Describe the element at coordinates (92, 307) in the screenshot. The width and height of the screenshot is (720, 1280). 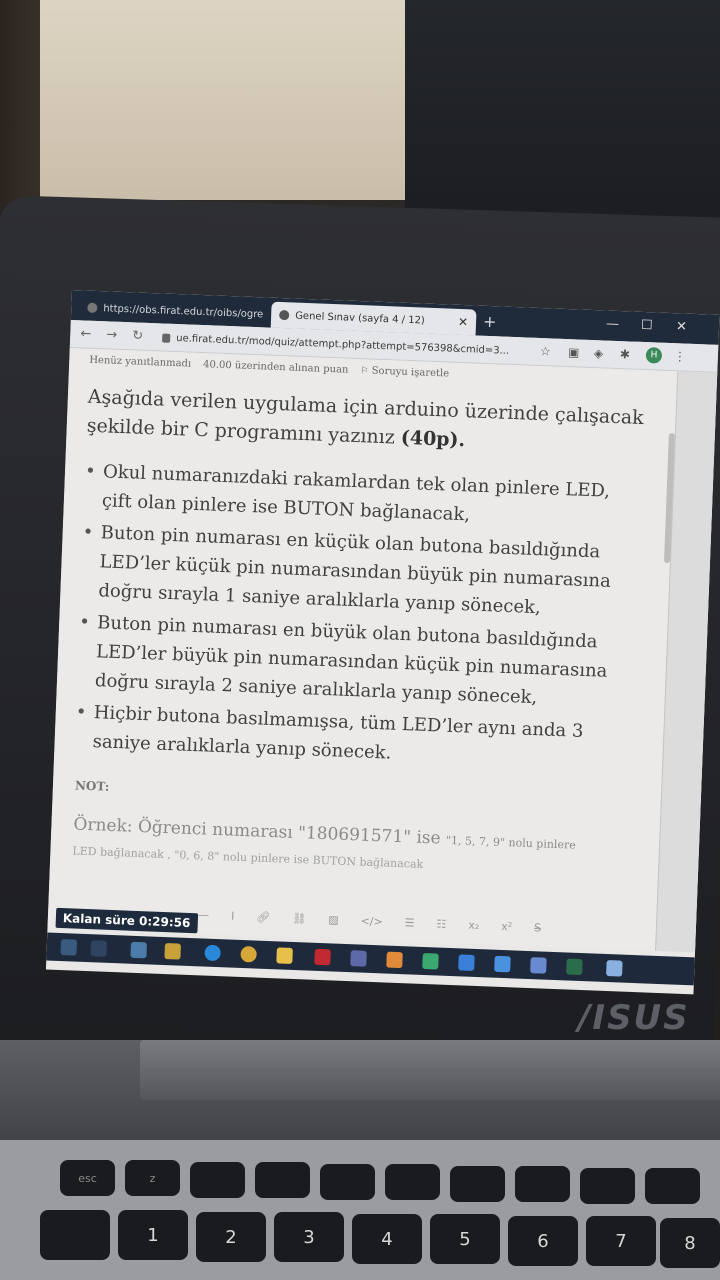
I see `globe-icon` at that location.